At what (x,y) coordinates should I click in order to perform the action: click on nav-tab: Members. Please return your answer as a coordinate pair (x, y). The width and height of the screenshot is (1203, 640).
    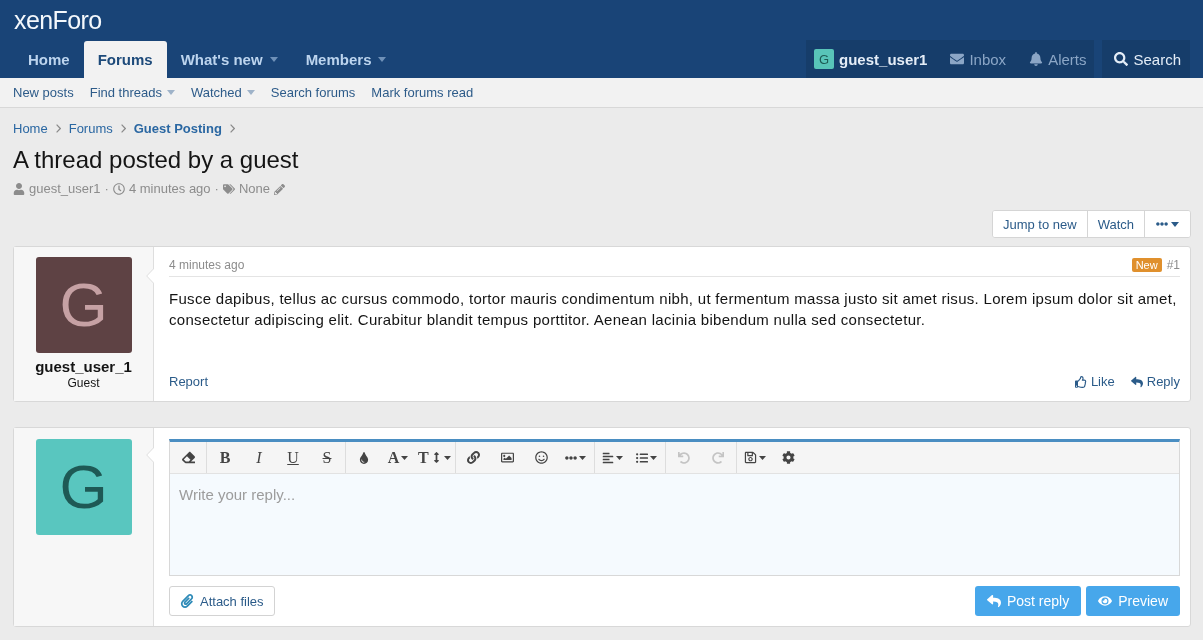
    Looking at the image, I should click on (346, 59).